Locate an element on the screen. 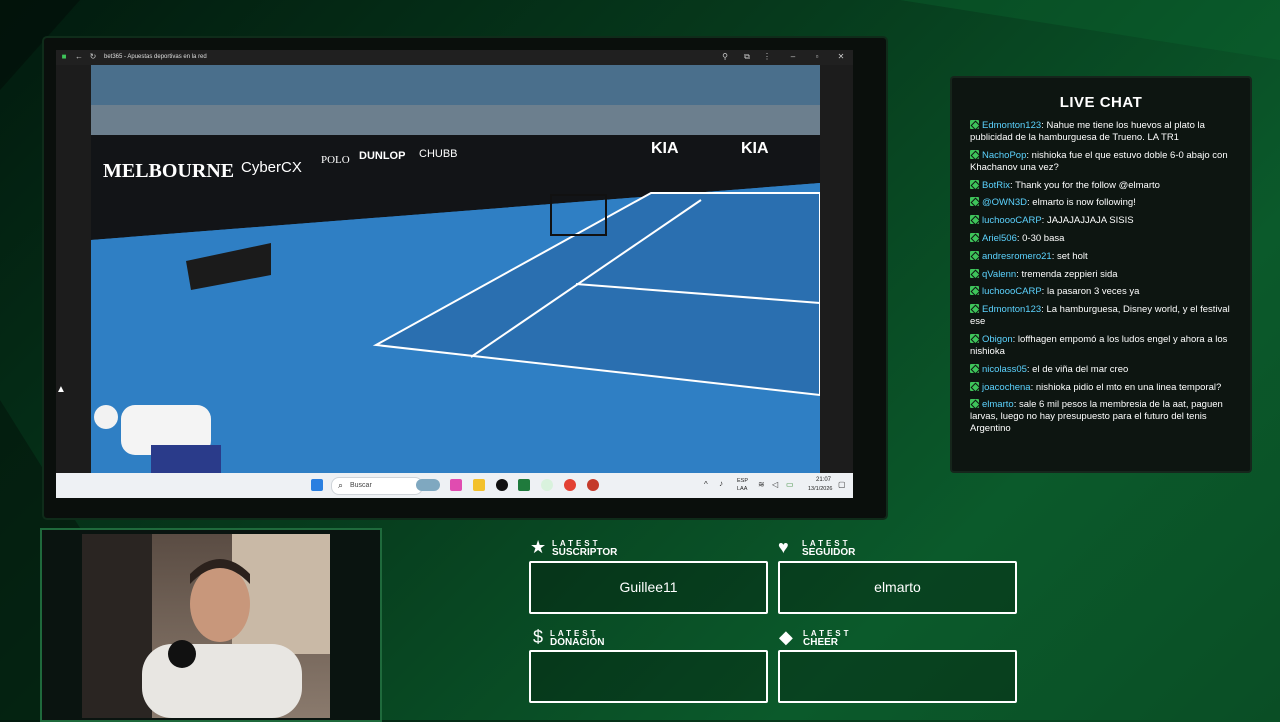  chat-username: NachoPop is located at coordinates (1004, 155).